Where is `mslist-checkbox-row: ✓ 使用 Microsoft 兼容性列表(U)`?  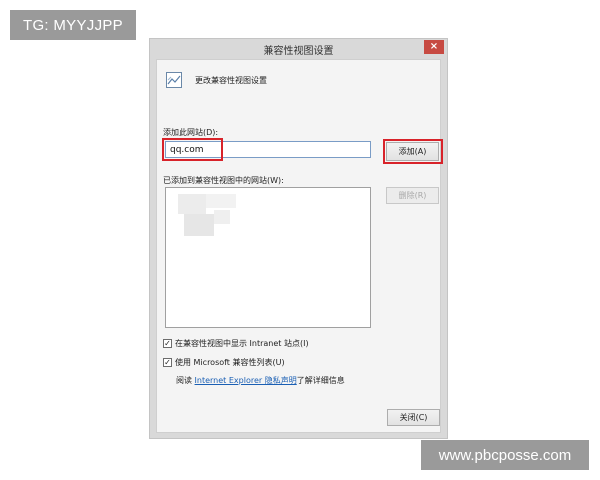
mslist-checkbox-row: ✓ 使用 Microsoft 兼容性列表(U) is located at coordinates (224, 362).